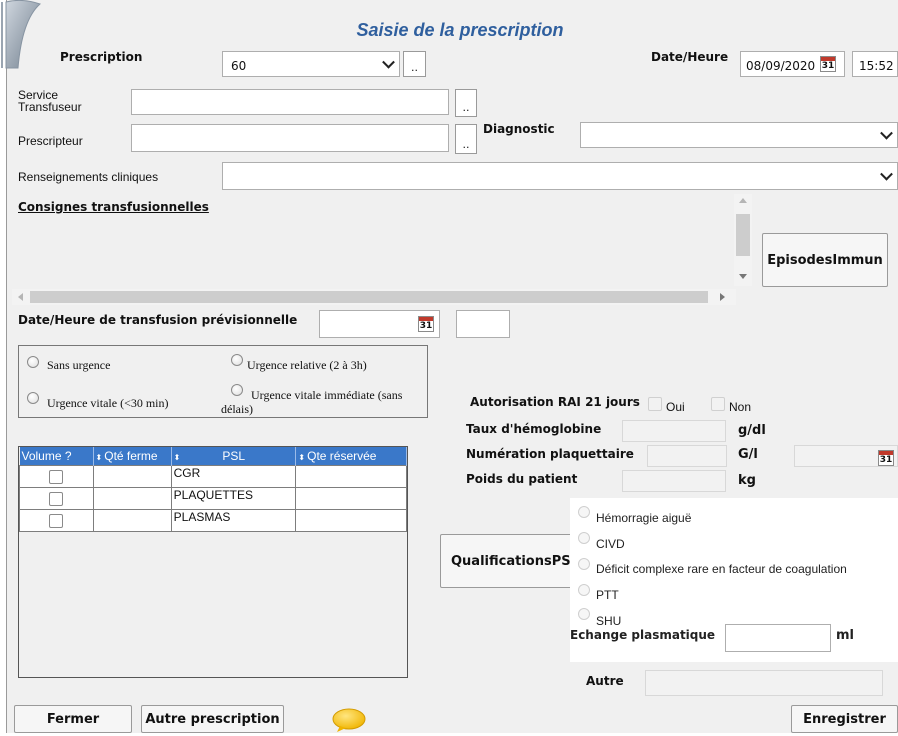 This screenshot has width=898, height=736. Describe the element at coordinates (739, 135) in the screenshot. I see `diagnostic-select` at that location.